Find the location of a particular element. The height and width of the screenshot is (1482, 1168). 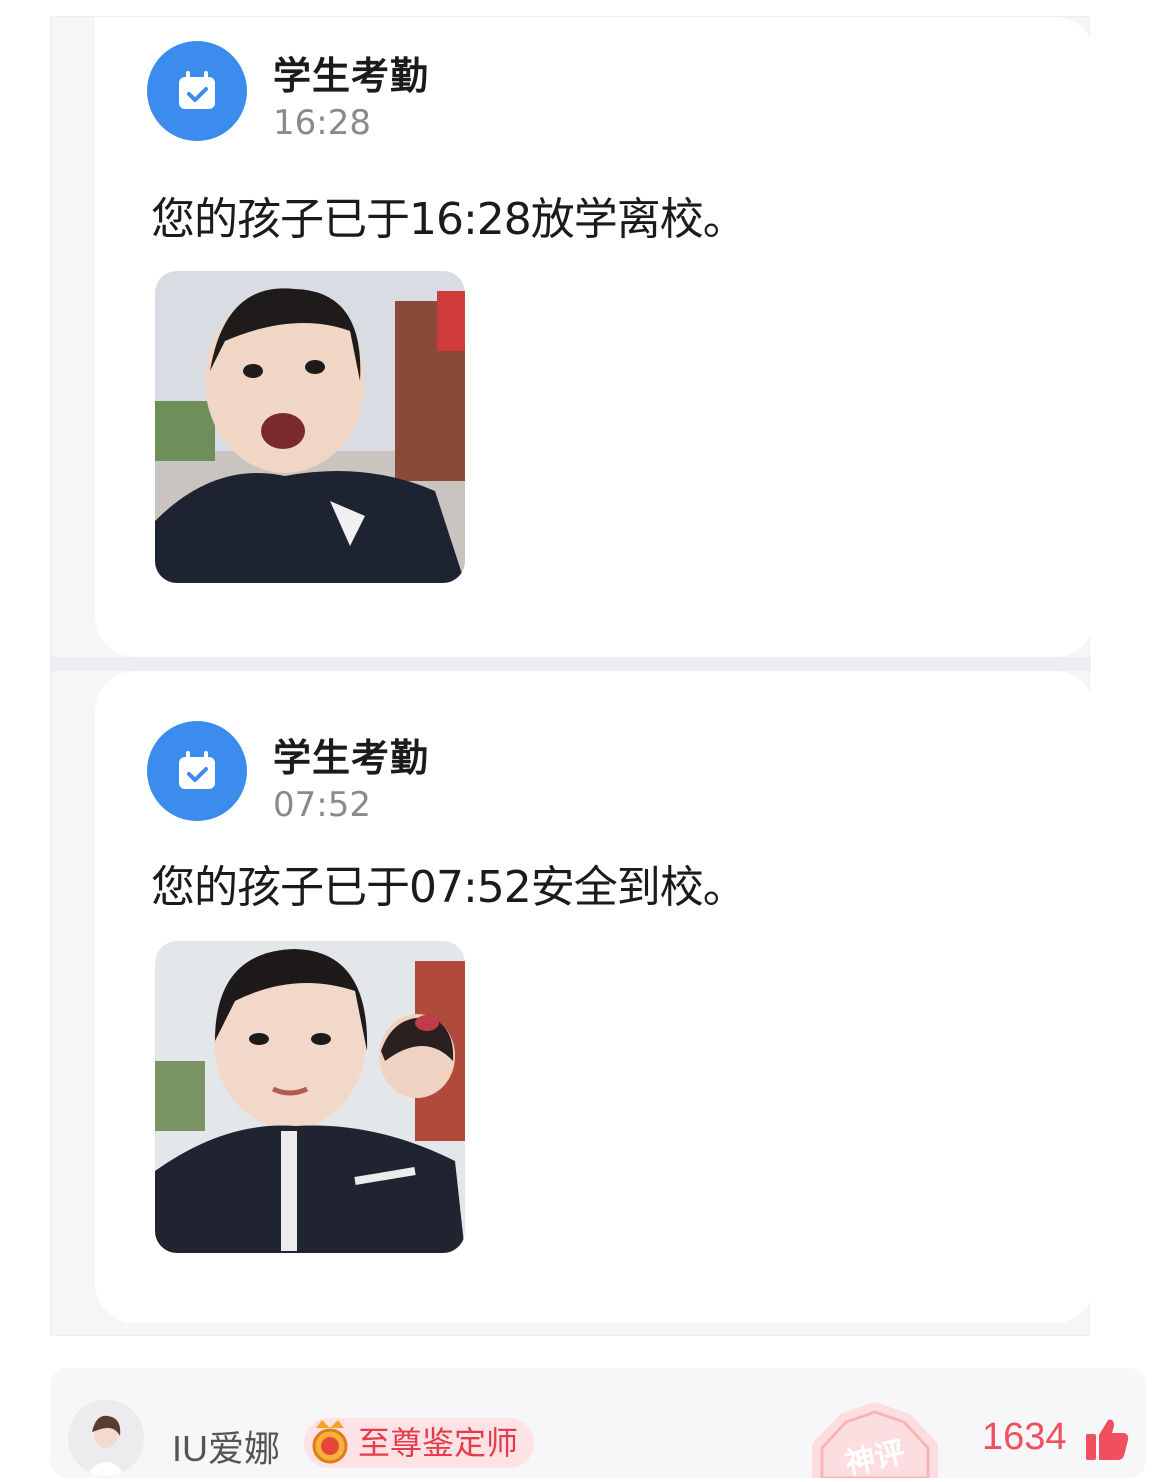

user-badge: 至尊鉴定师 is located at coordinates (419, 1443).